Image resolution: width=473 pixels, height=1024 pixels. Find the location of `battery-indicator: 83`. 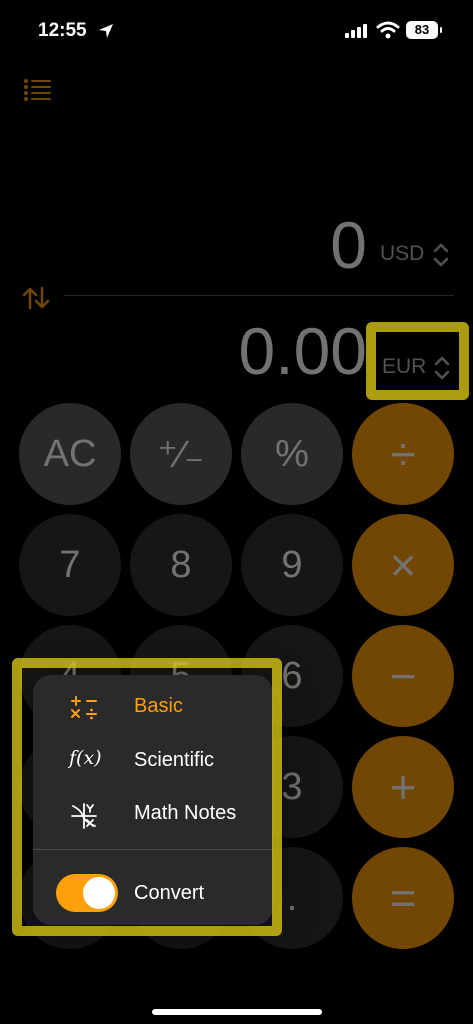

battery-indicator: 83 is located at coordinates (424, 30).